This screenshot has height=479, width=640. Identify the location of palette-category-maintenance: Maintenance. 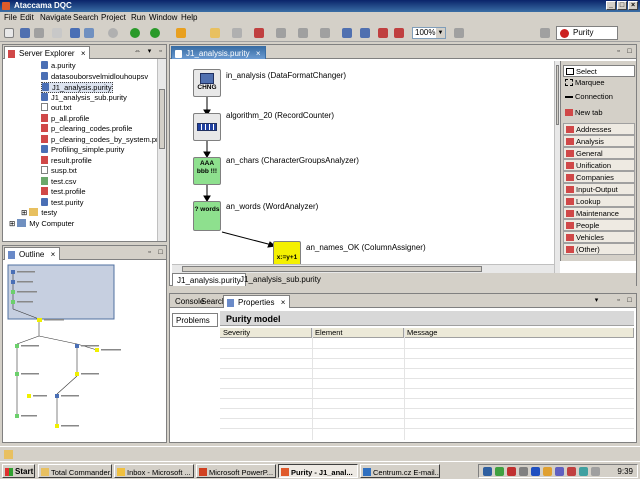
(599, 213).